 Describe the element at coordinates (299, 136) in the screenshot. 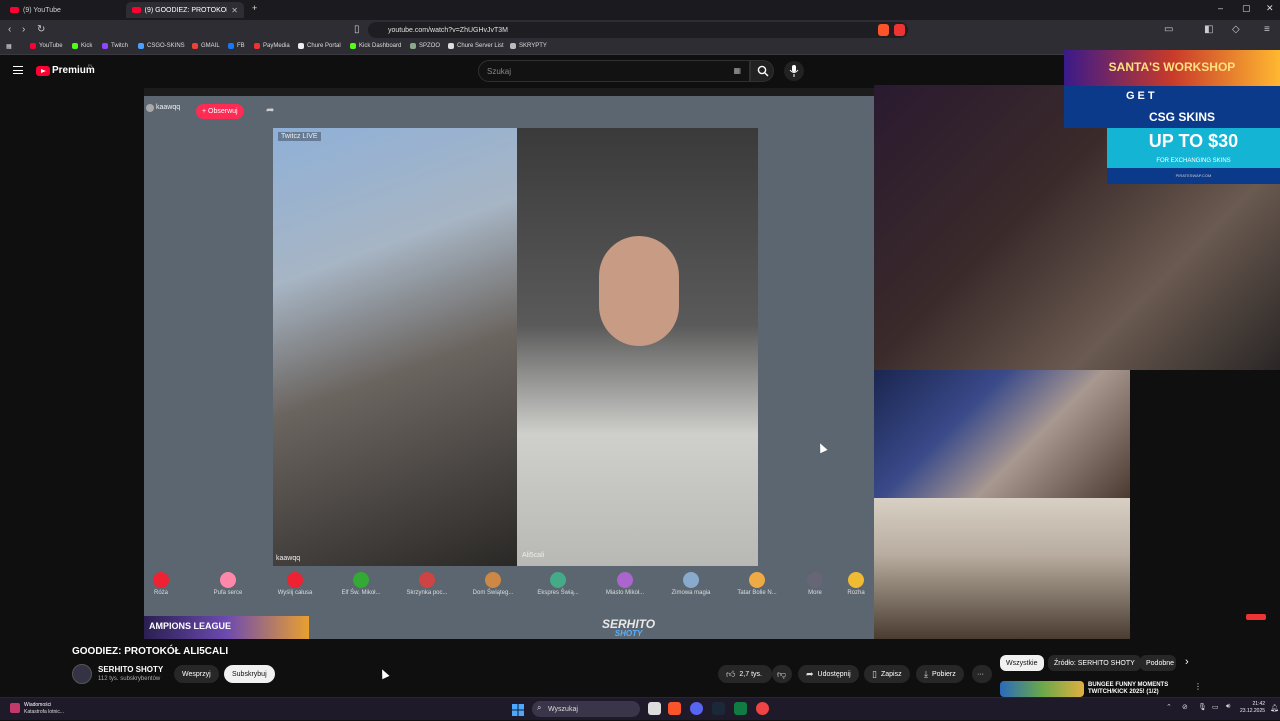

I see `live-label: Twitcz LIVE` at that location.